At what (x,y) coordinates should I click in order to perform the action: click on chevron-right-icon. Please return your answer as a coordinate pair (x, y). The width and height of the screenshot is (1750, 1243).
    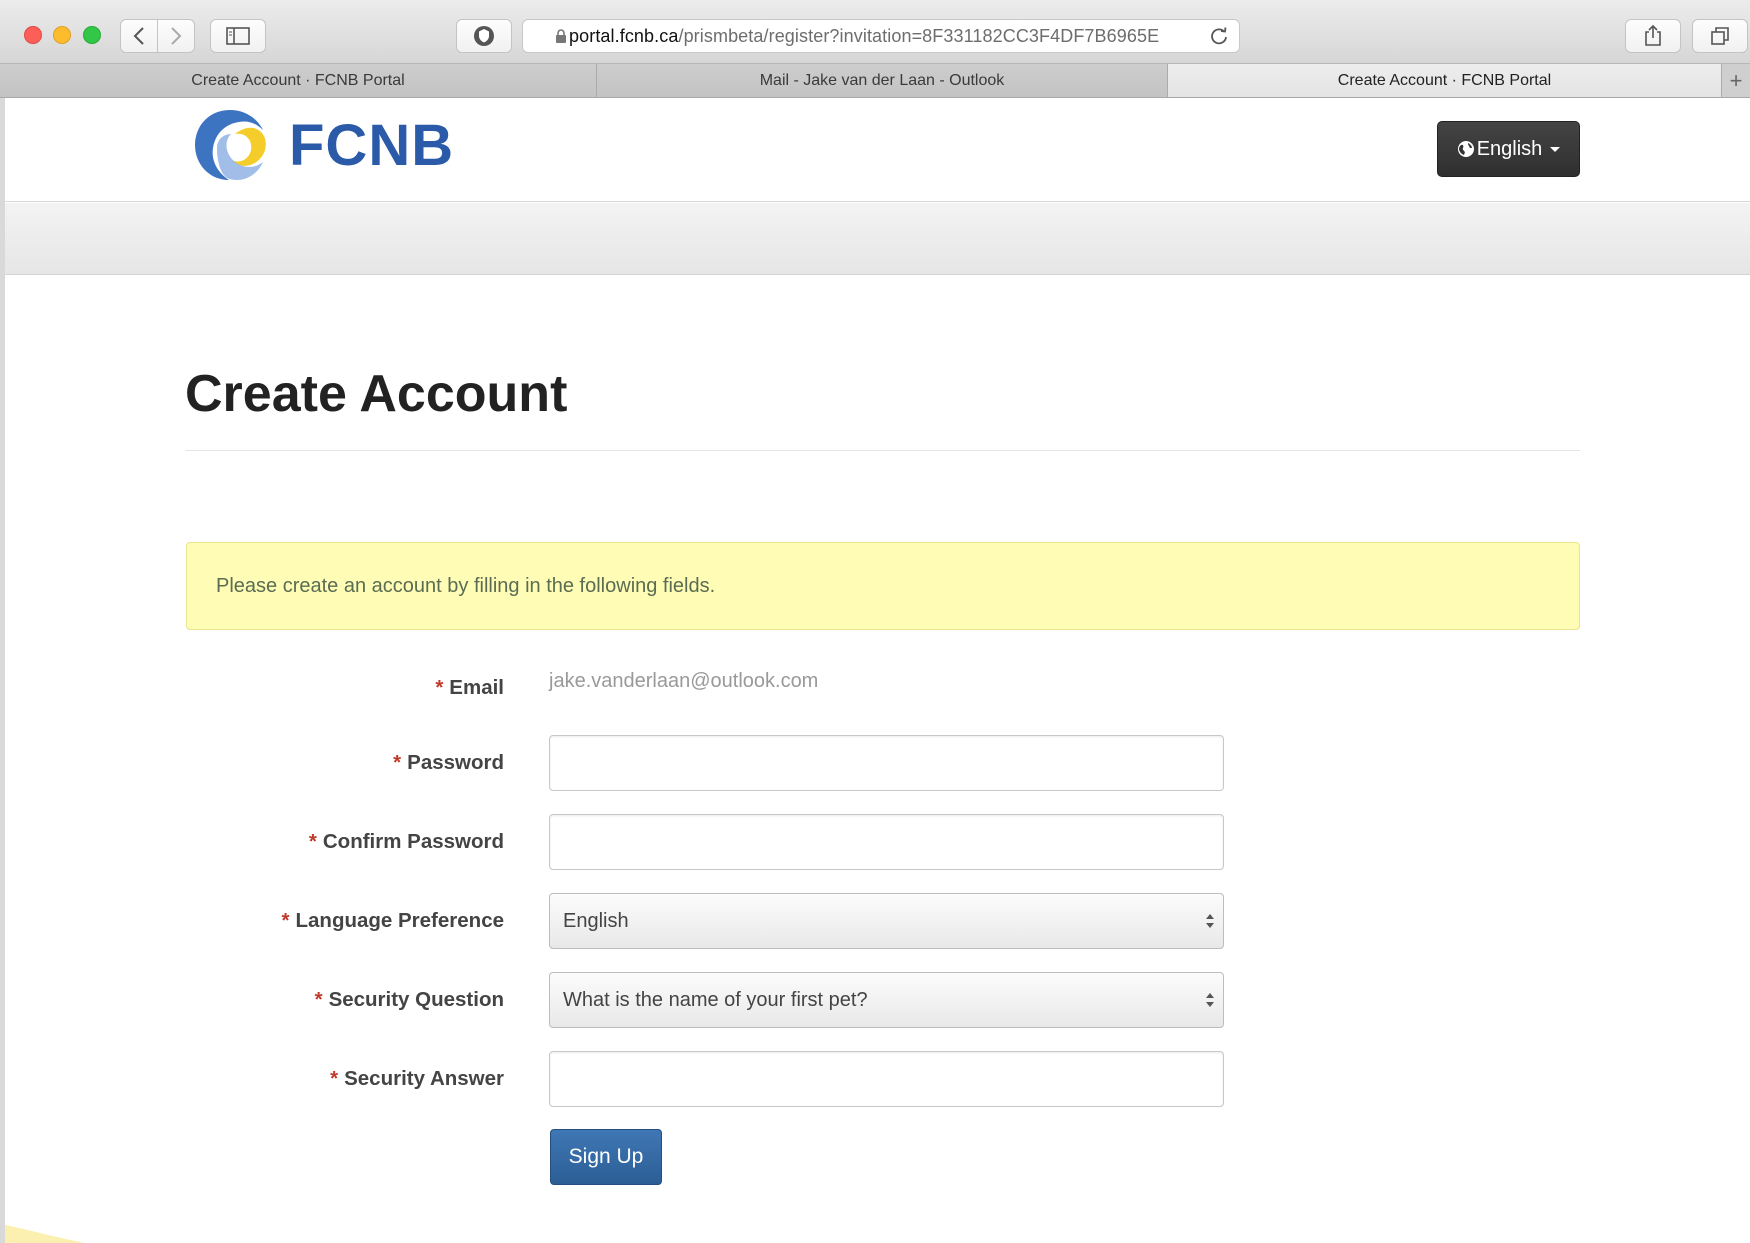
    Looking at the image, I should click on (176, 36).